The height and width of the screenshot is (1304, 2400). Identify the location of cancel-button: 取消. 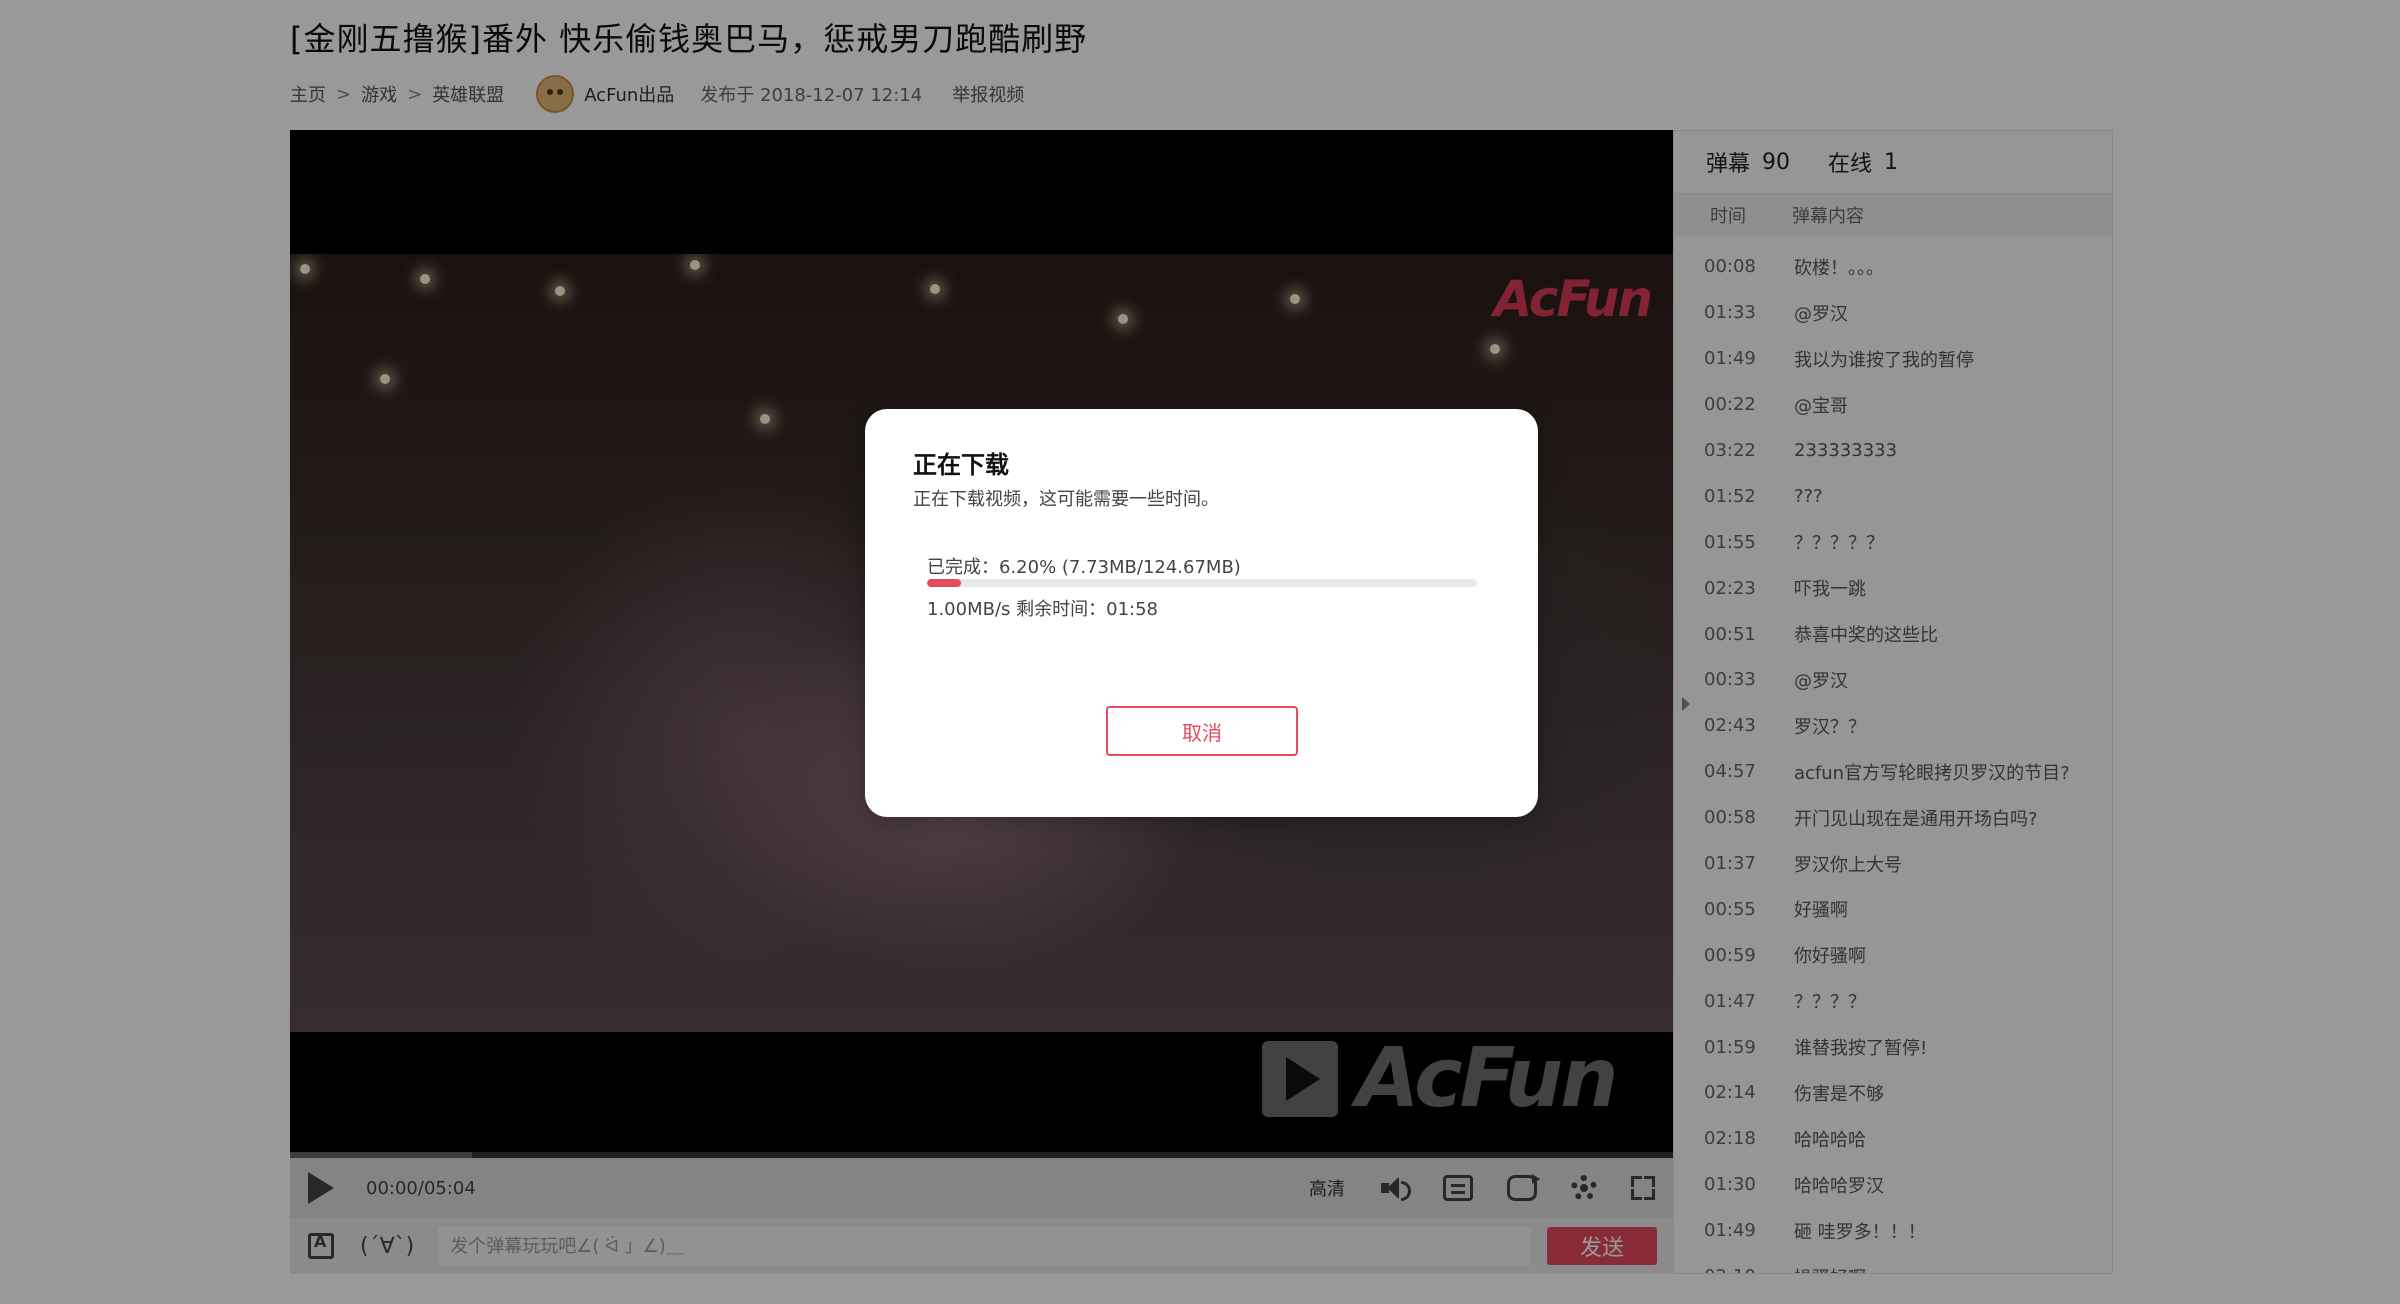
(1202, 731).